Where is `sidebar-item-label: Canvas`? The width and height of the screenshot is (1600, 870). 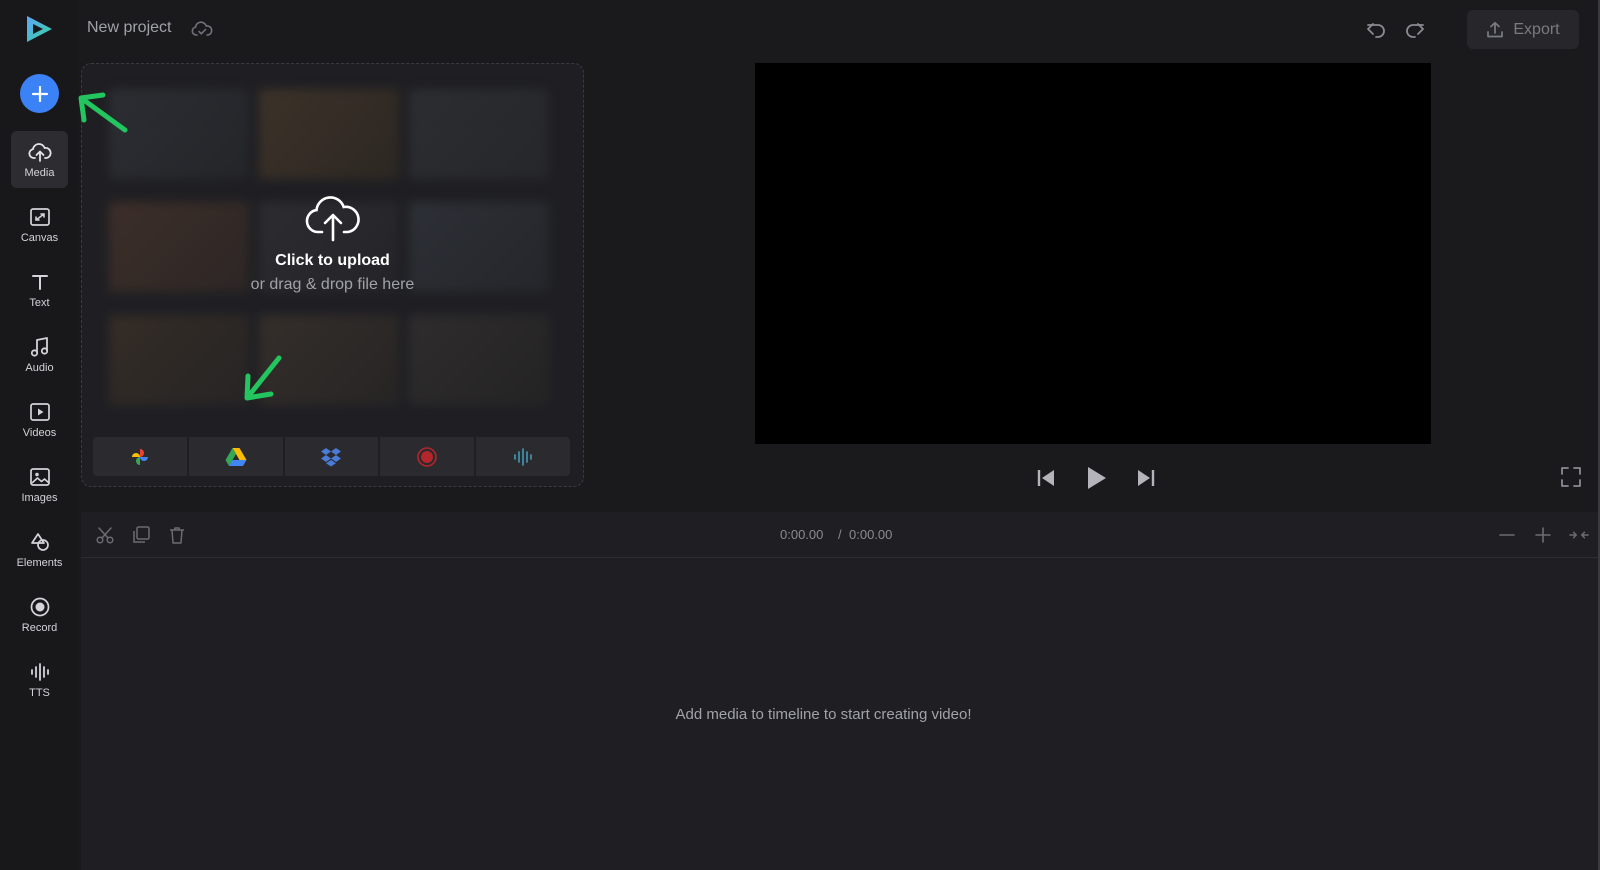
sidebar-item-label: Canvas is located at coordinates (39, 238).